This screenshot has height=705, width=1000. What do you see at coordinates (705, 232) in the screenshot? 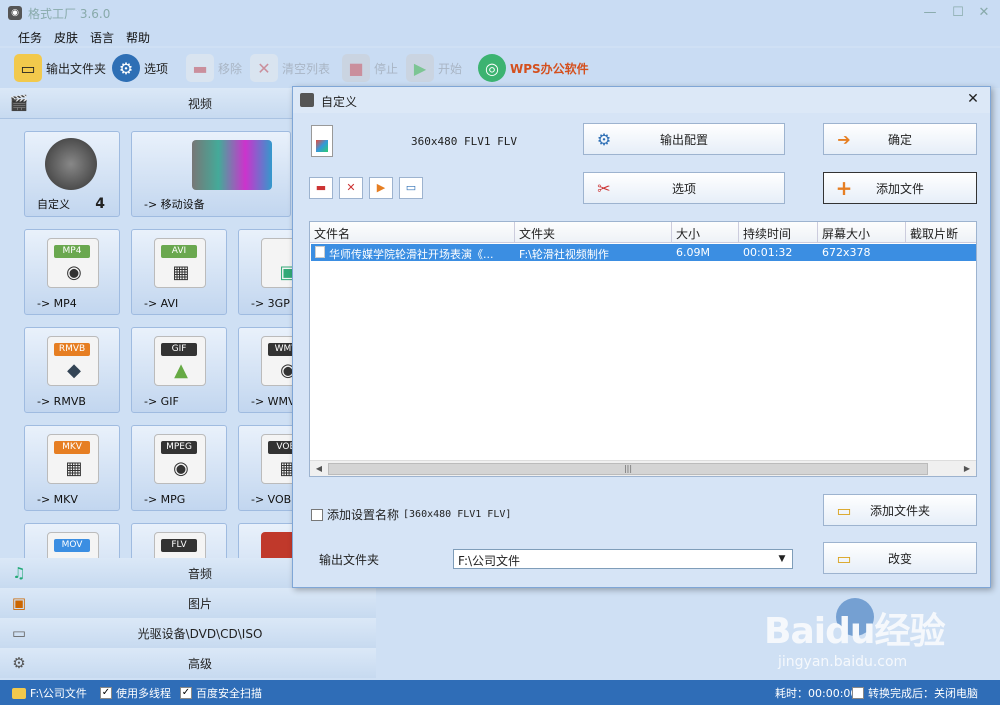
I see `col-size: 大小` at bounding box center [705, 232].